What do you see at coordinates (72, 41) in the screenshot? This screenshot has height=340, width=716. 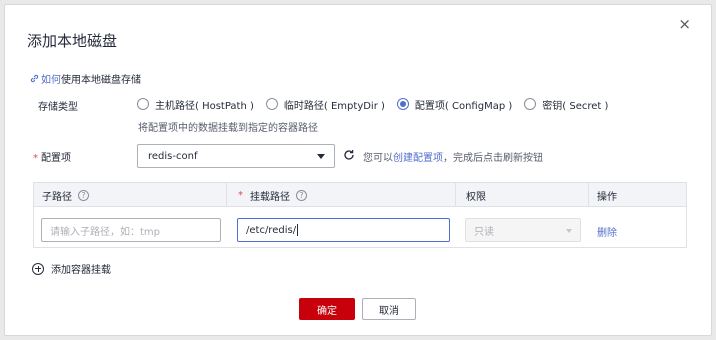 I see `dialog-title: 添加本地磁盘` at bounding box center [72, 41].